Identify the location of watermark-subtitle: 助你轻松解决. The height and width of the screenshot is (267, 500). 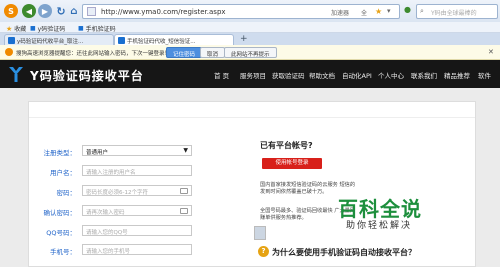
(379, 226).